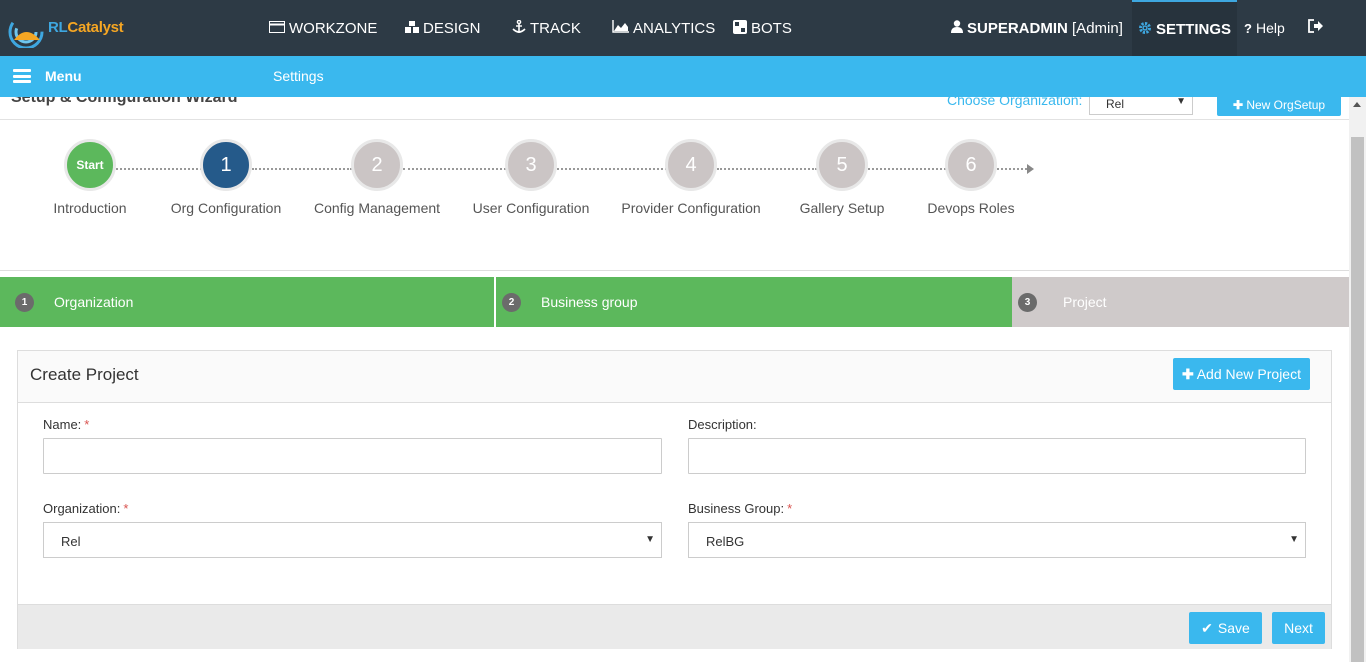 The height and width of the screenshot is (662, 1366). What do you see at coordinates (1030, 169) in the screenshot?
I see `step-arrow-icon` at bounding box center [1030, 169].